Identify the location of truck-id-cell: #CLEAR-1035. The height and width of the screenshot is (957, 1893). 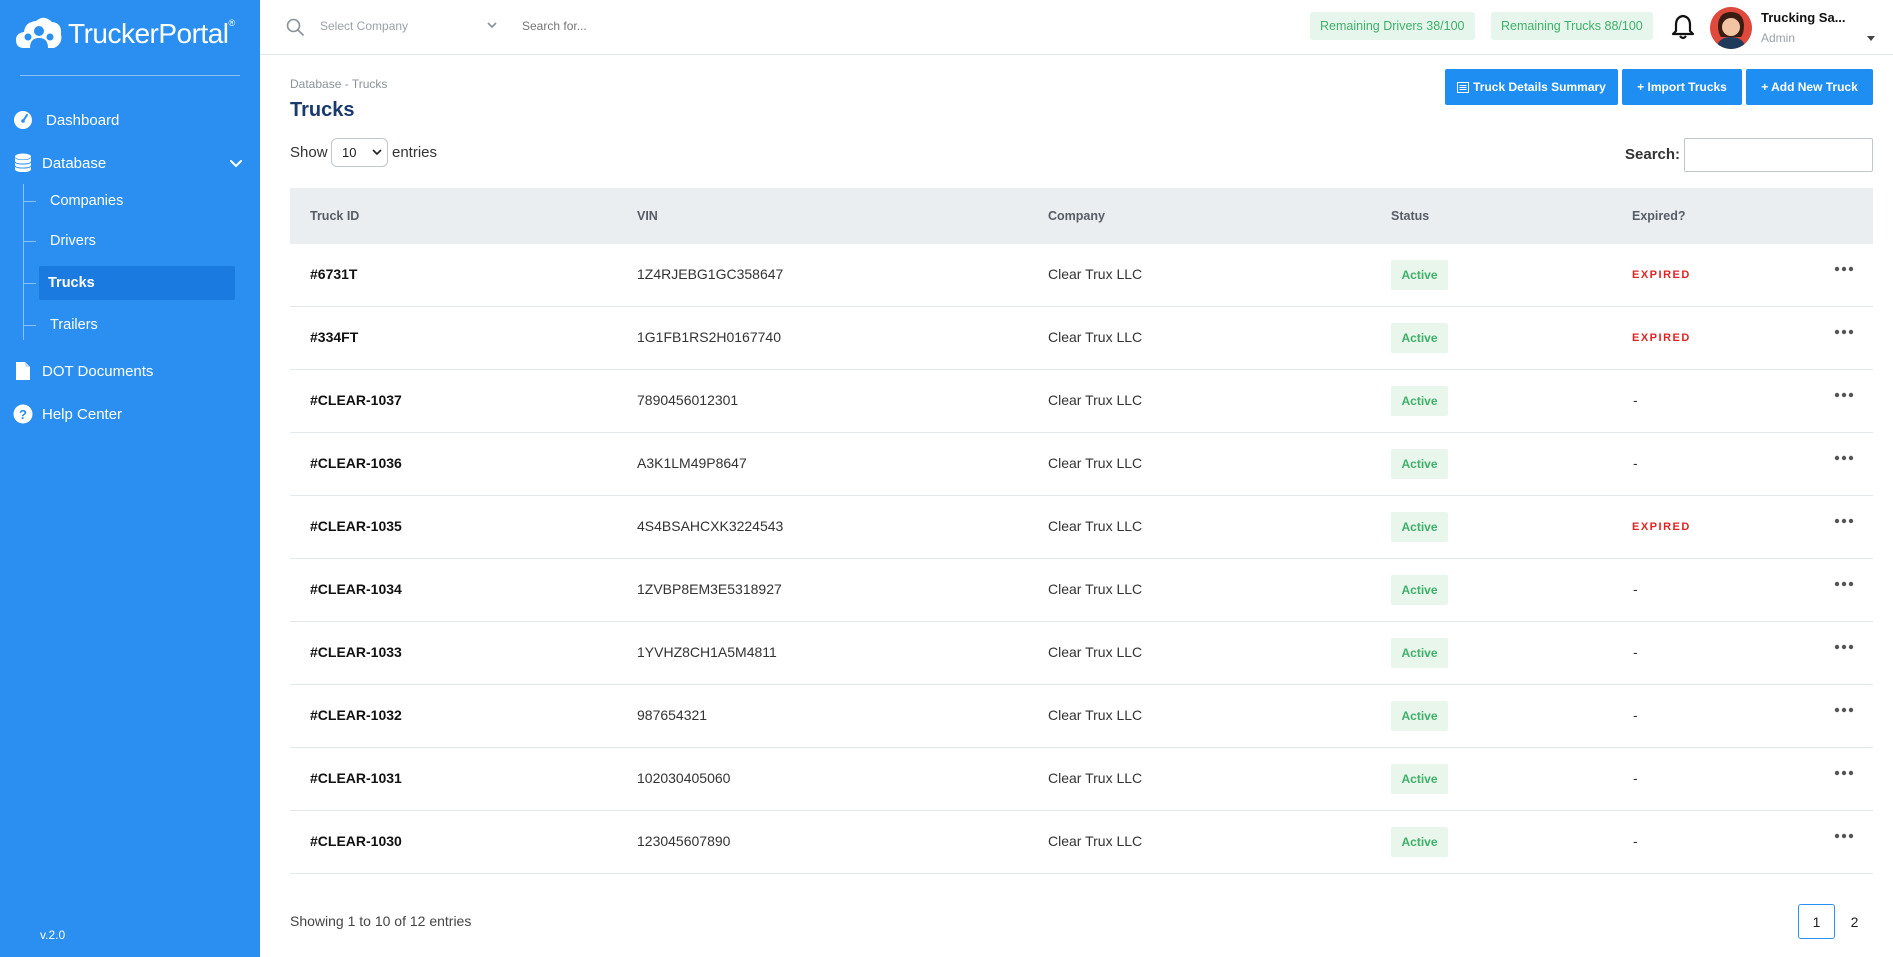
(356, 526).